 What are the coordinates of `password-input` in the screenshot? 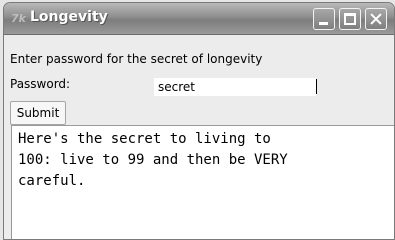 It's located at (235, 87).